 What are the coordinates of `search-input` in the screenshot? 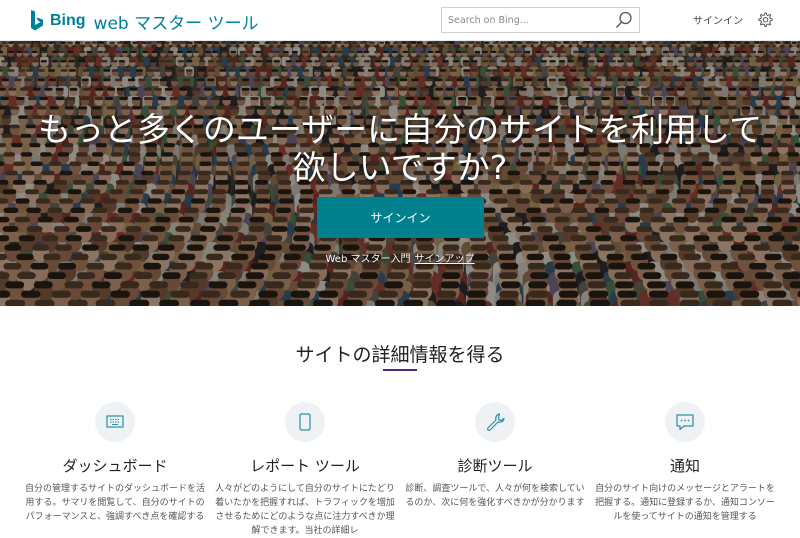 It's located at (529, 20).